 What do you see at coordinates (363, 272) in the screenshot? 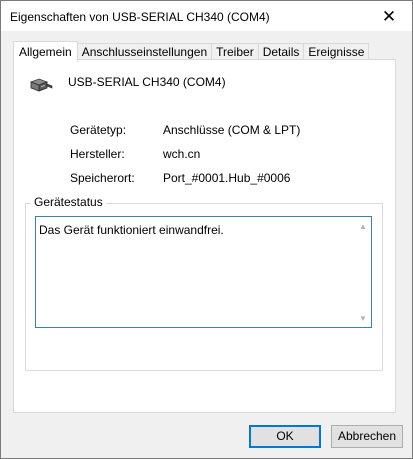
I see `status-scrollbar: ▲ ▼` at bounding box center [363, 272].